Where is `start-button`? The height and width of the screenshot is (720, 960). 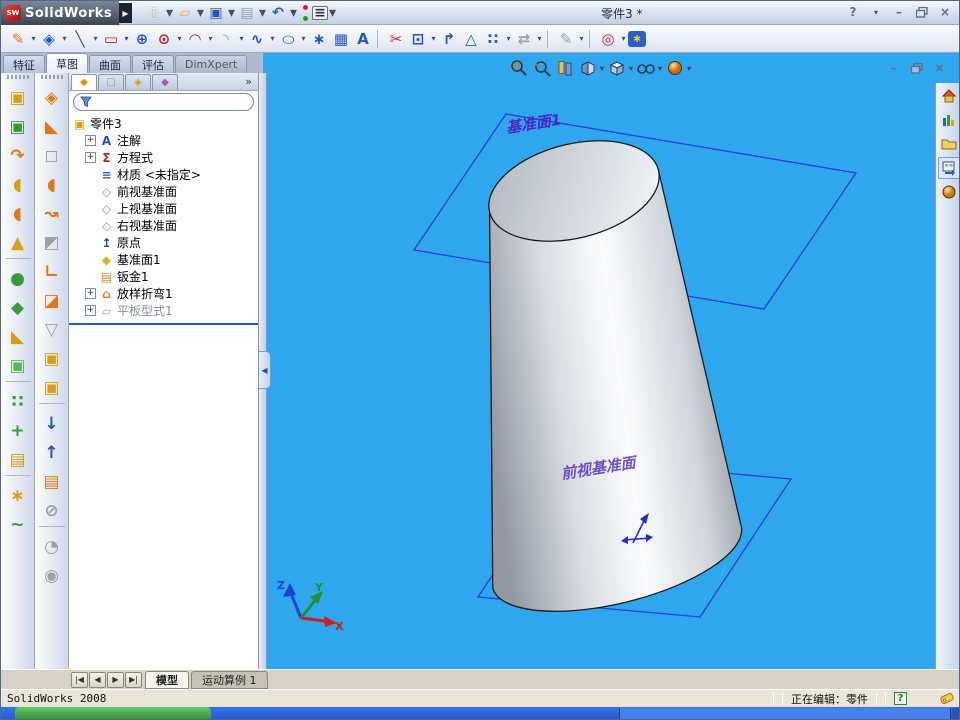
start-button is located at coordinates (113, 713).